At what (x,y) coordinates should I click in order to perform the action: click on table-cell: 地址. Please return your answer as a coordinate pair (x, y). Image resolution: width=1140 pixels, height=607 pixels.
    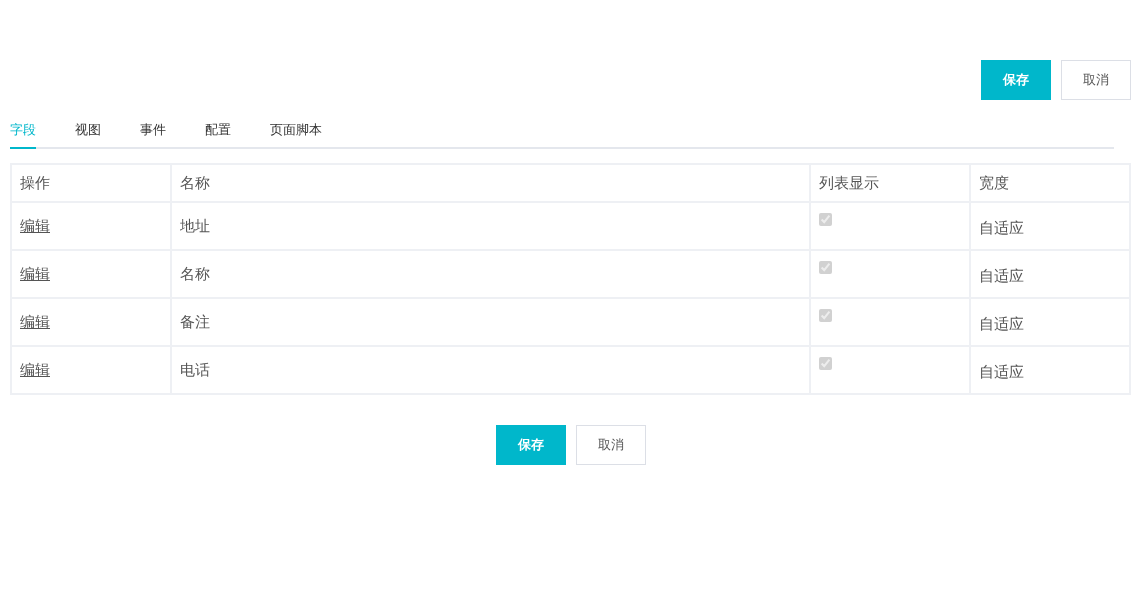
    Looking at the image, I should click on (490, 226).